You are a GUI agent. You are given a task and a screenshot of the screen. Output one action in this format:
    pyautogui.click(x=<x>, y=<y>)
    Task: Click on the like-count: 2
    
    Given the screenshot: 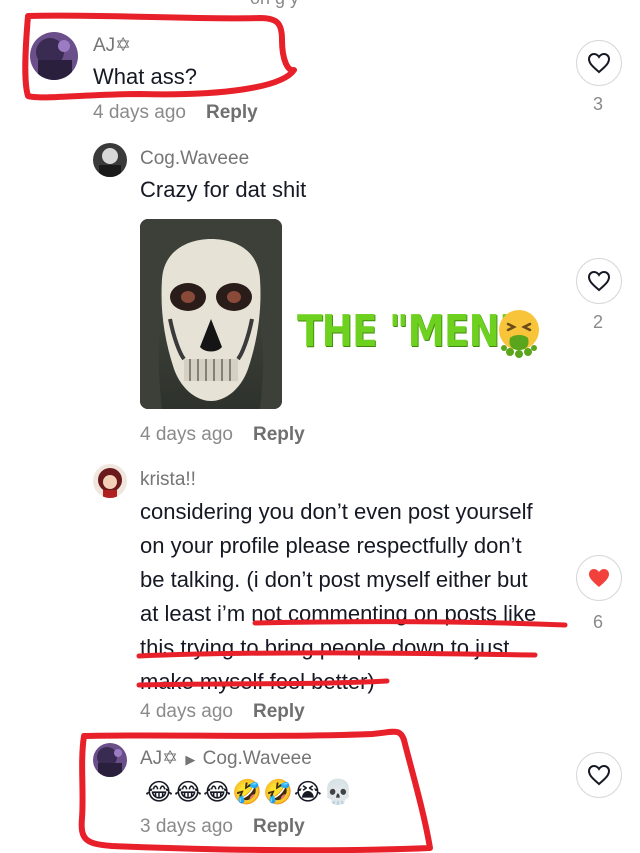 What is the action you would take?
    pyautogui.click(x=597, y=322)
    